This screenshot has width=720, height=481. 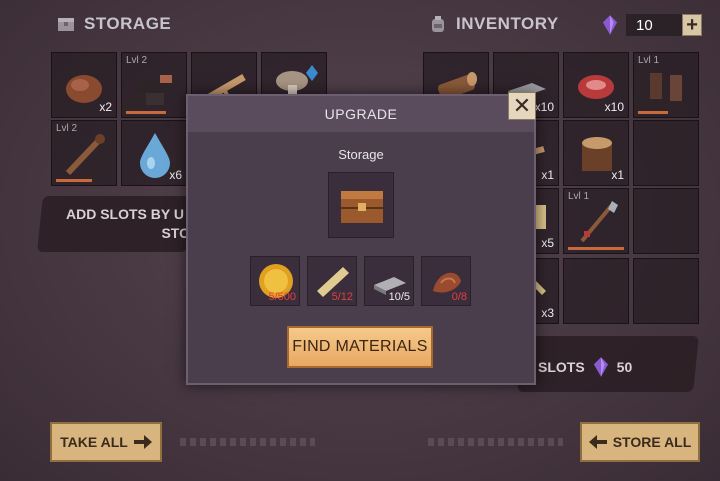 I want to click on anvil-icon, so click(x=155, y=90).